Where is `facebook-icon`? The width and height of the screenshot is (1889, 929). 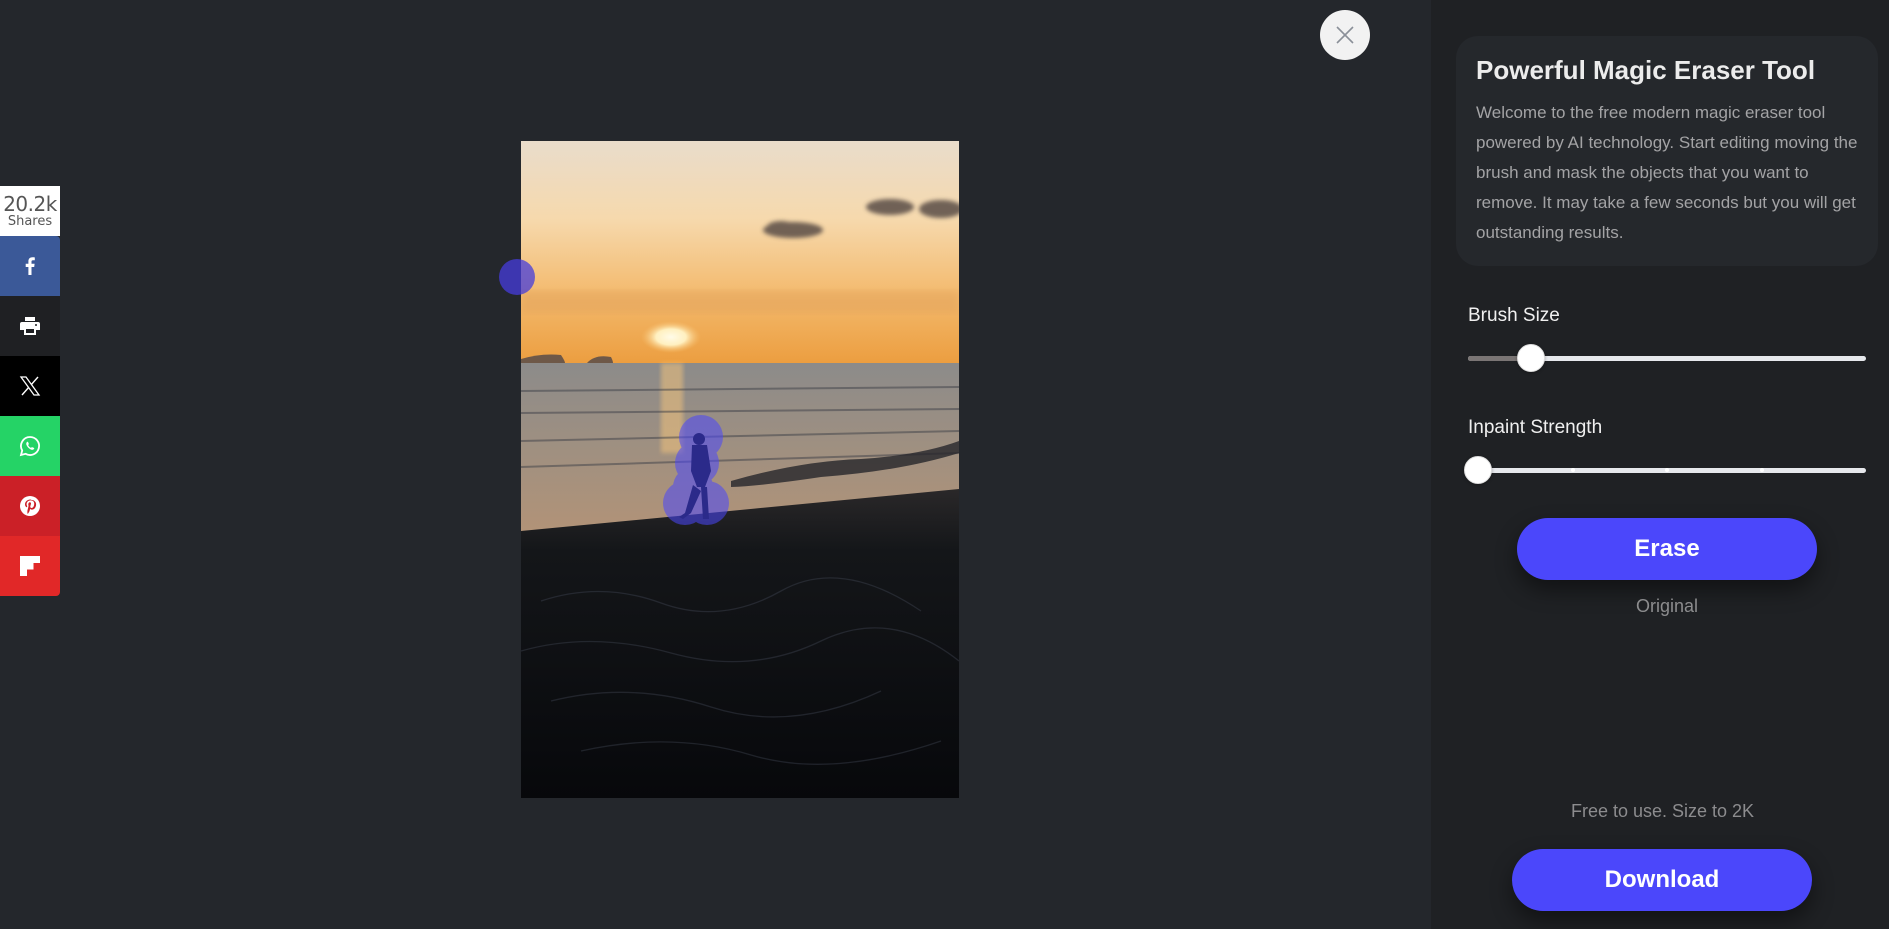
facebook-icon is located at coordinates (30, 266).